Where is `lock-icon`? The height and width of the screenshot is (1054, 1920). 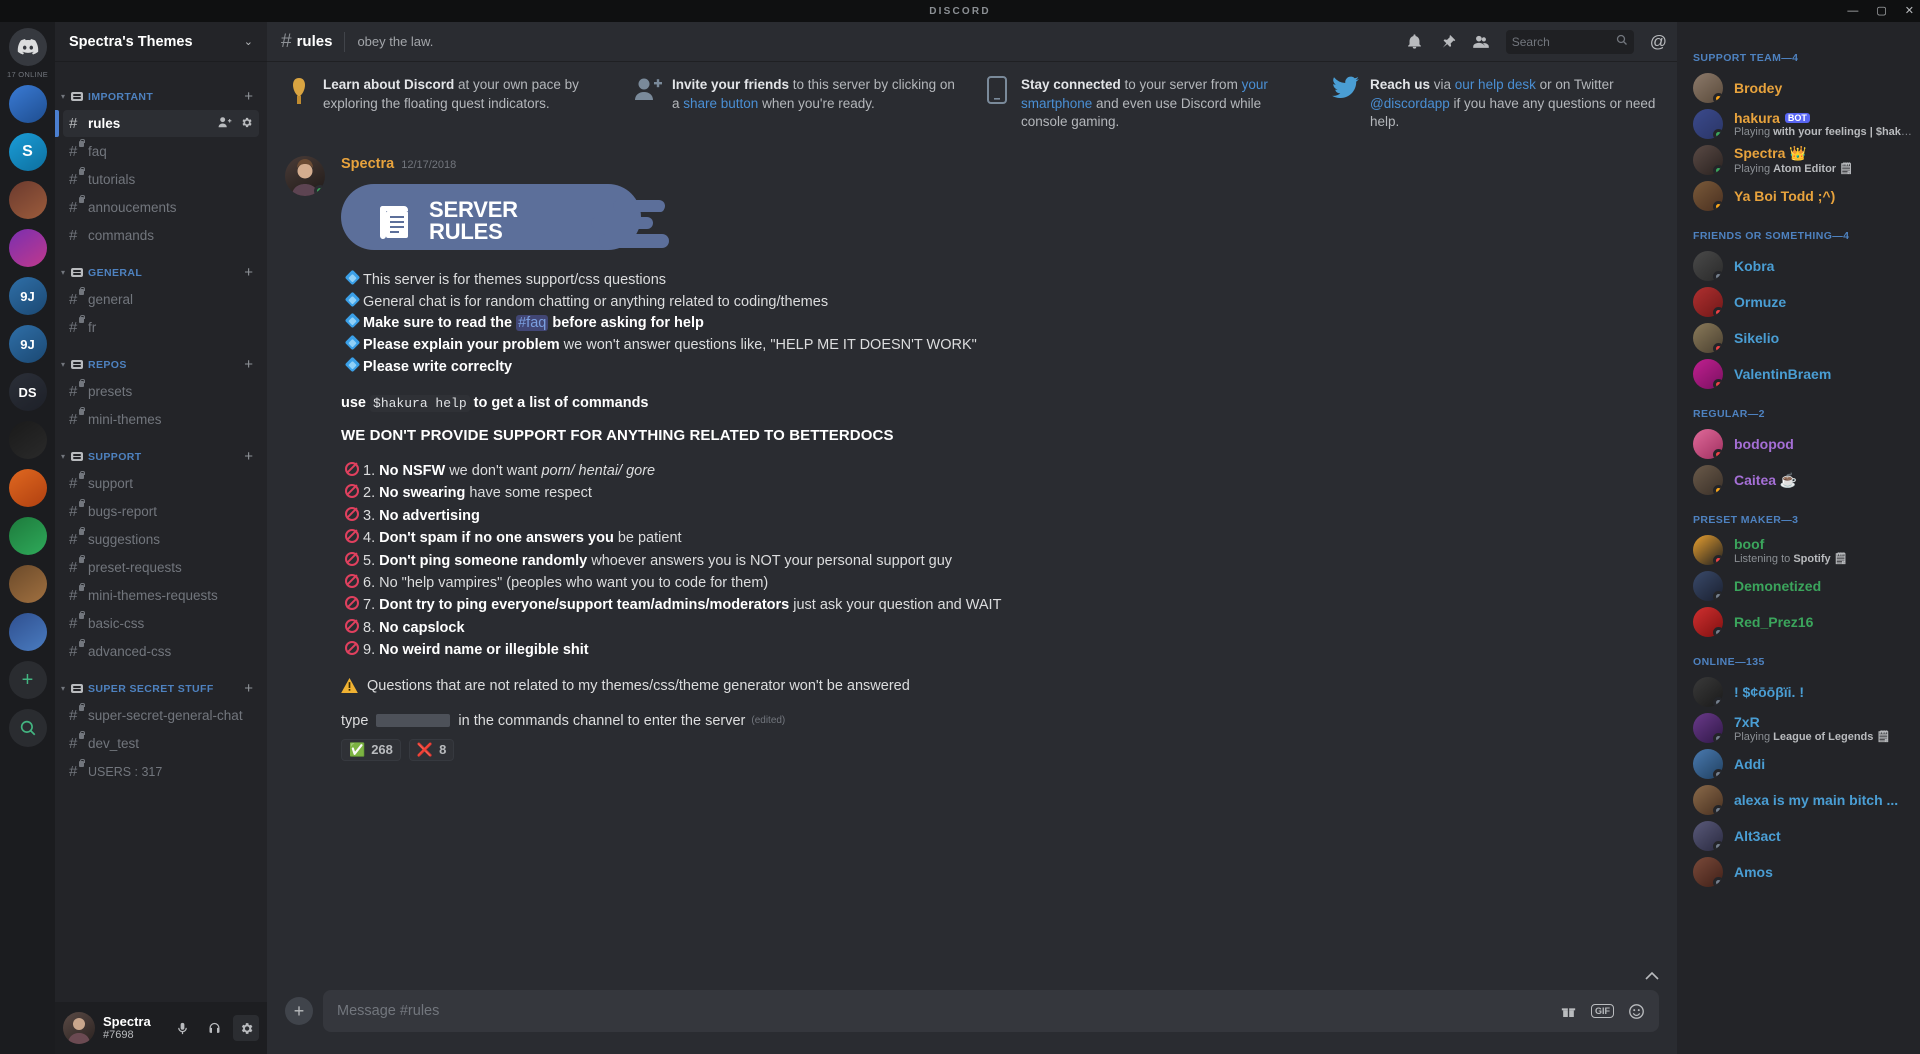
lock-icon is located at coordinates (82, 502).